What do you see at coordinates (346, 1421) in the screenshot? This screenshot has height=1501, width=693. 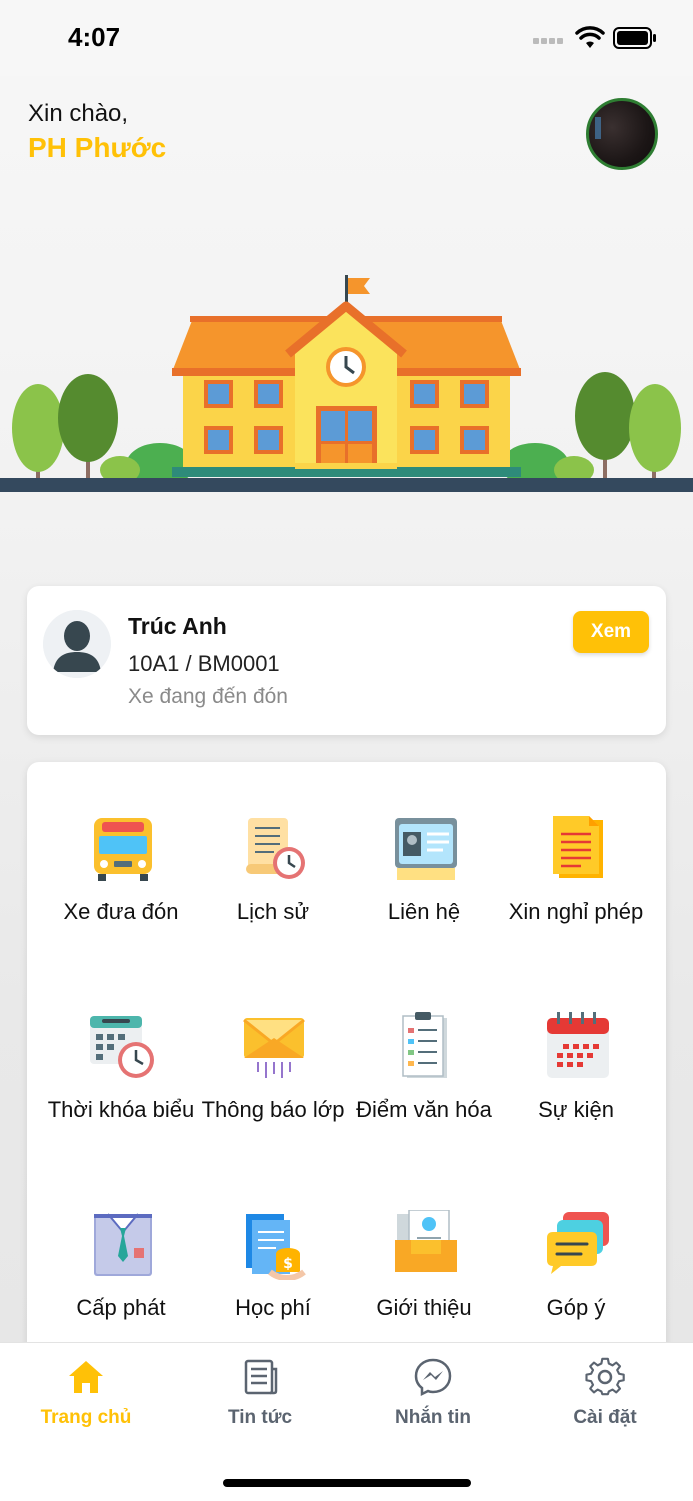 I see `bottom-tab-bar: Trang chủ Tin tức Nhắn tin Cài đặt` at bounding box center [346, 1421].